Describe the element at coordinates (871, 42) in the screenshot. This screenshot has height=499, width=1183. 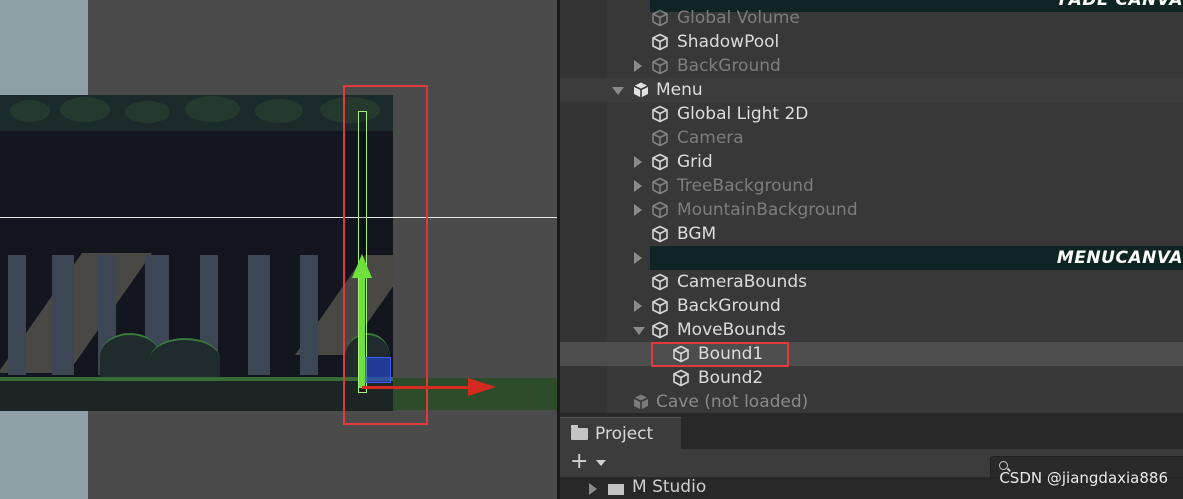
I see `hierarchy-row-shadow-pool: ShadowPool` at that location.